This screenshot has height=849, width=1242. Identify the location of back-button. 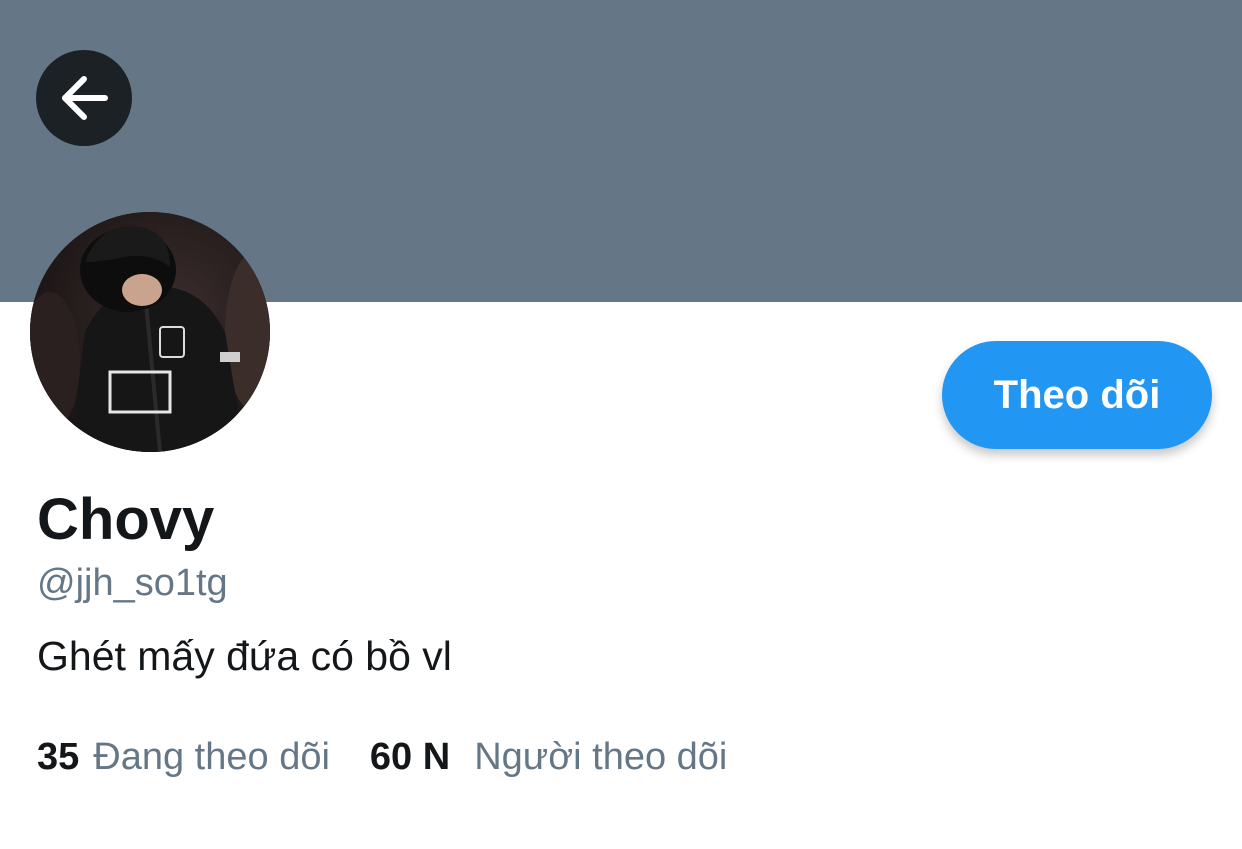
(84, 98).